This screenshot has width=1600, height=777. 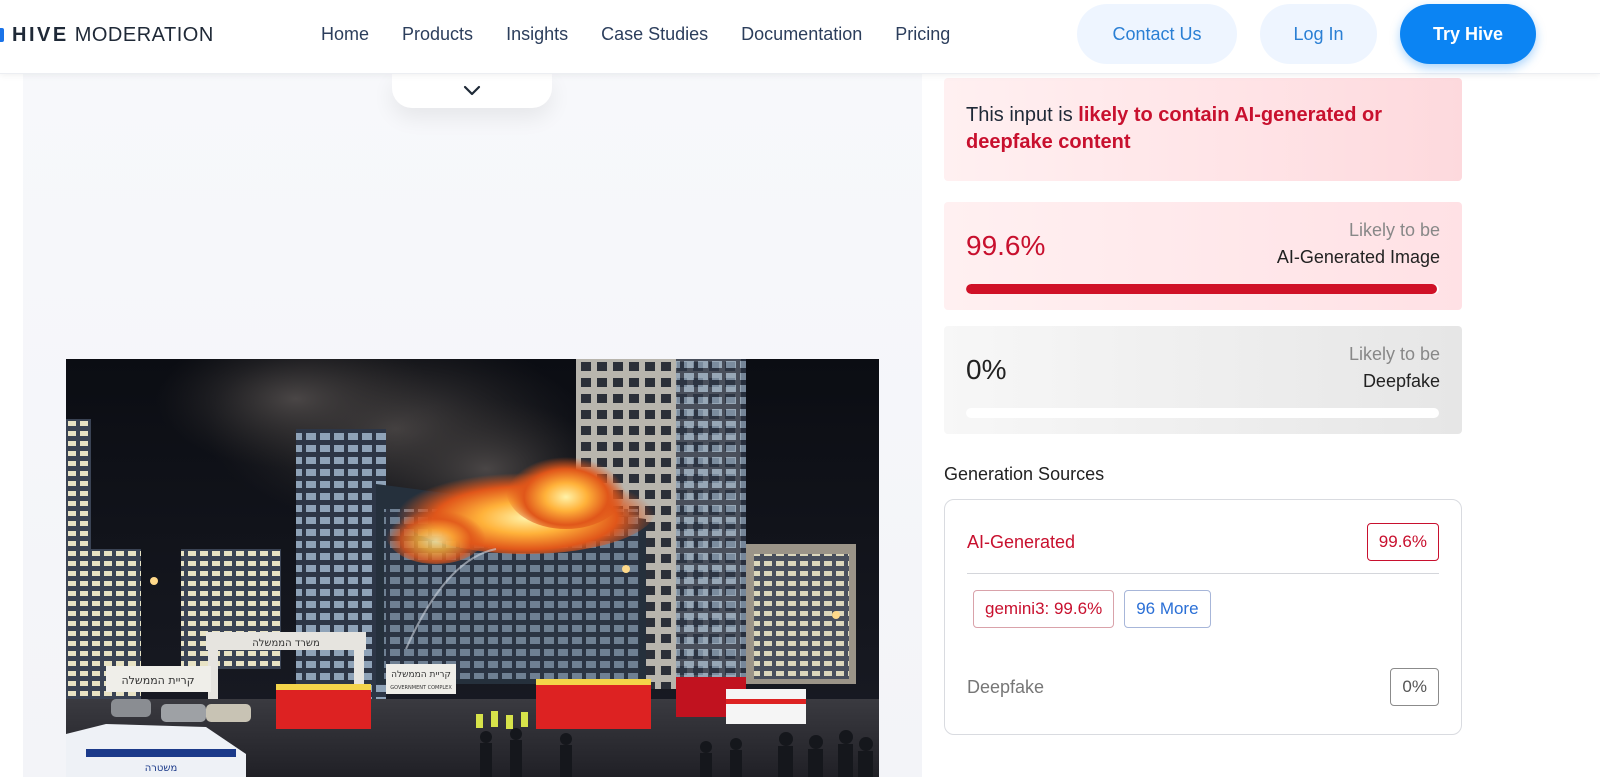 I want to click on deepfake-label: Deepfake, so click(x=1401, y=381).